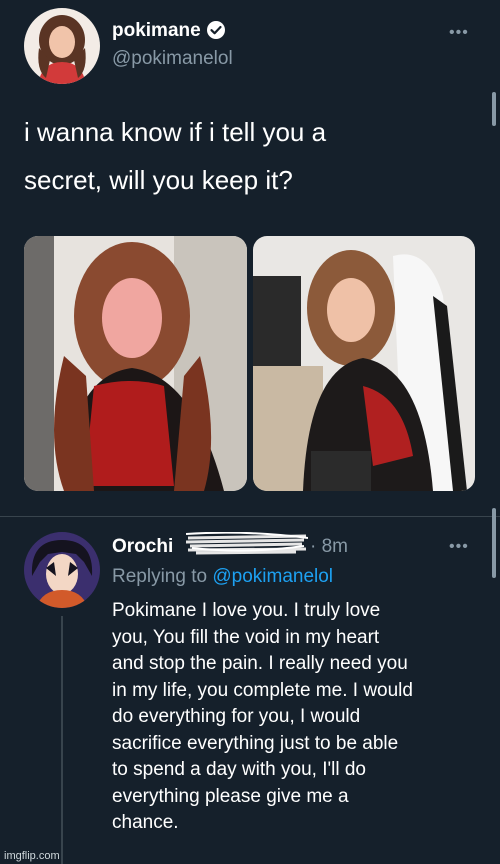 This screenshot has height=864, width=500. What do you see at coordinates (162, 576) in the screenshot?
I see `replying-to-prefix: Replying to` at bounding box center [162, 576].